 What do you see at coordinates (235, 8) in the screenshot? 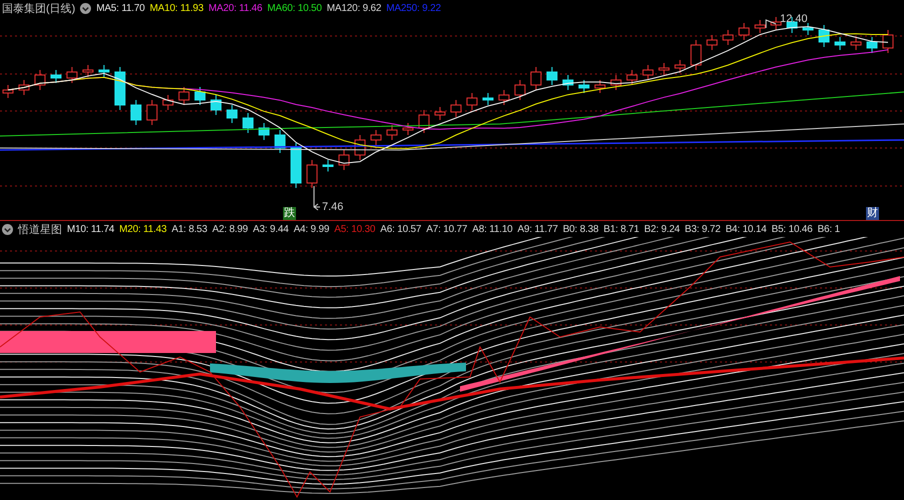
I see `indicator-label: MA20: 11.46` at bounding box center [235, 8].